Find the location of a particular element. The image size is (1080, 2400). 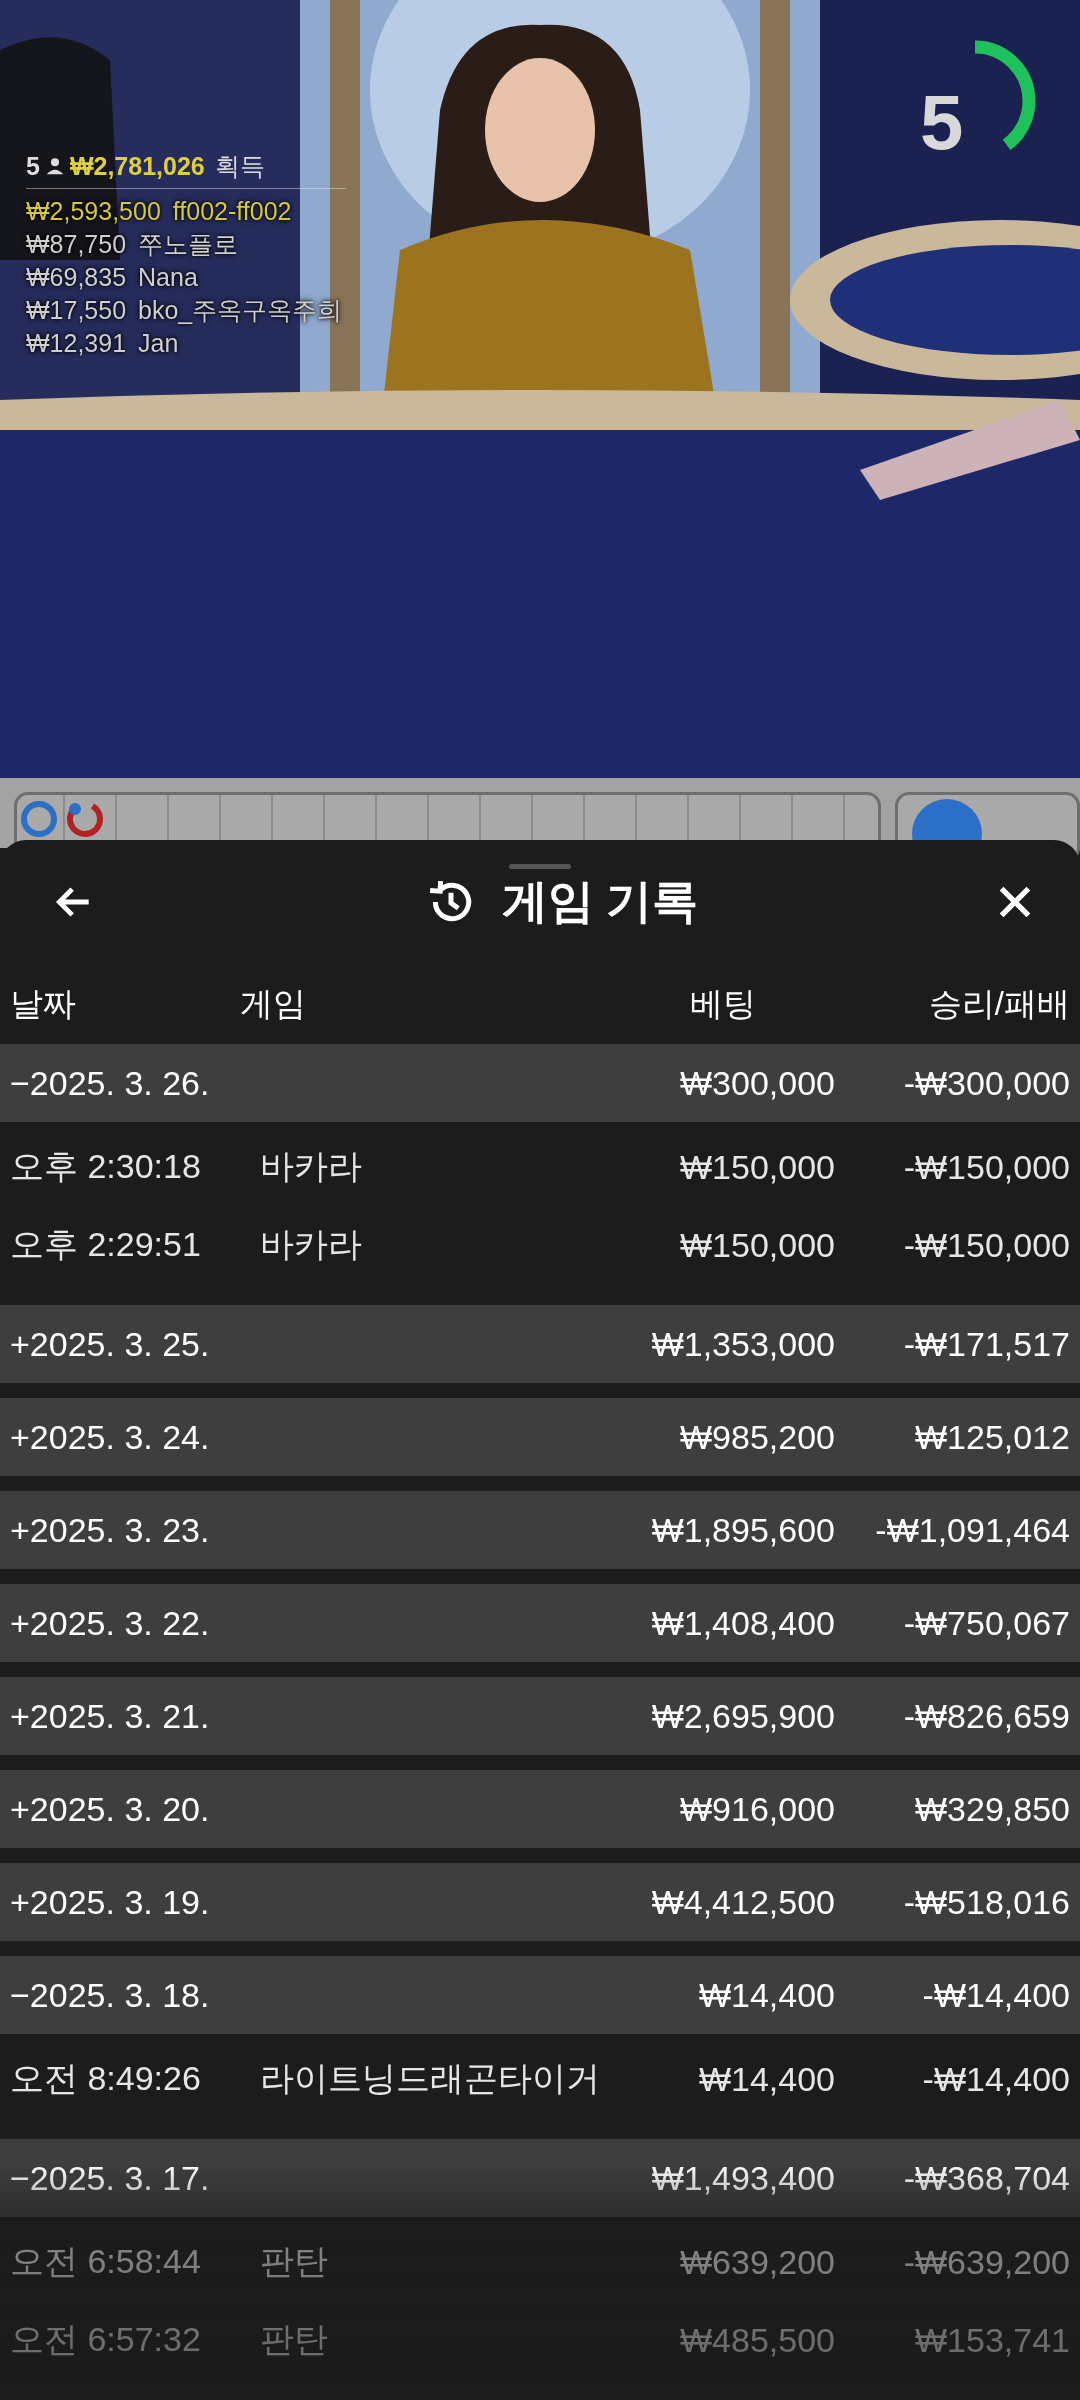

day-row: +2025. 3. 25. ₩1,353,000 -₩171,517 is located at coordinates (540, 1344).